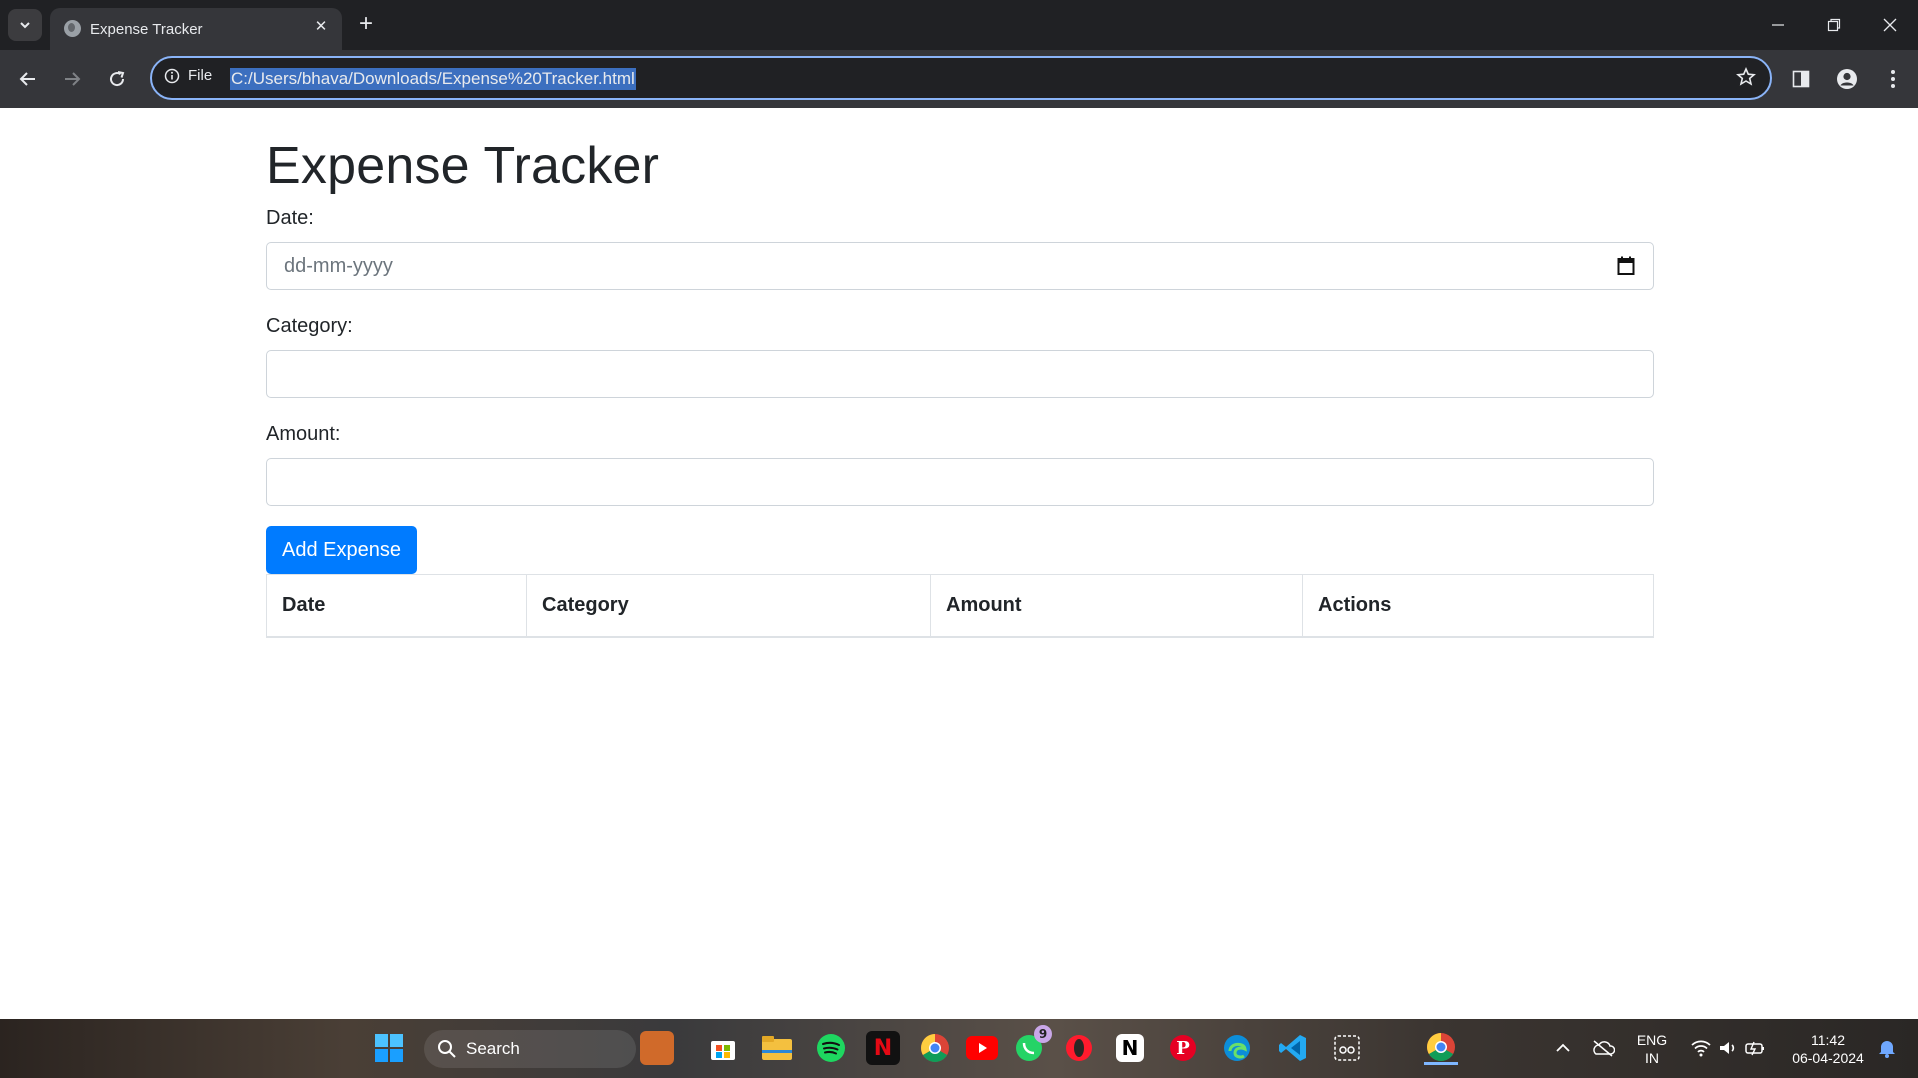 Image resolution: width=1918 pixels, height=1078 pixels. I want to click on chevron-up-icon, so click(1563, 1047).